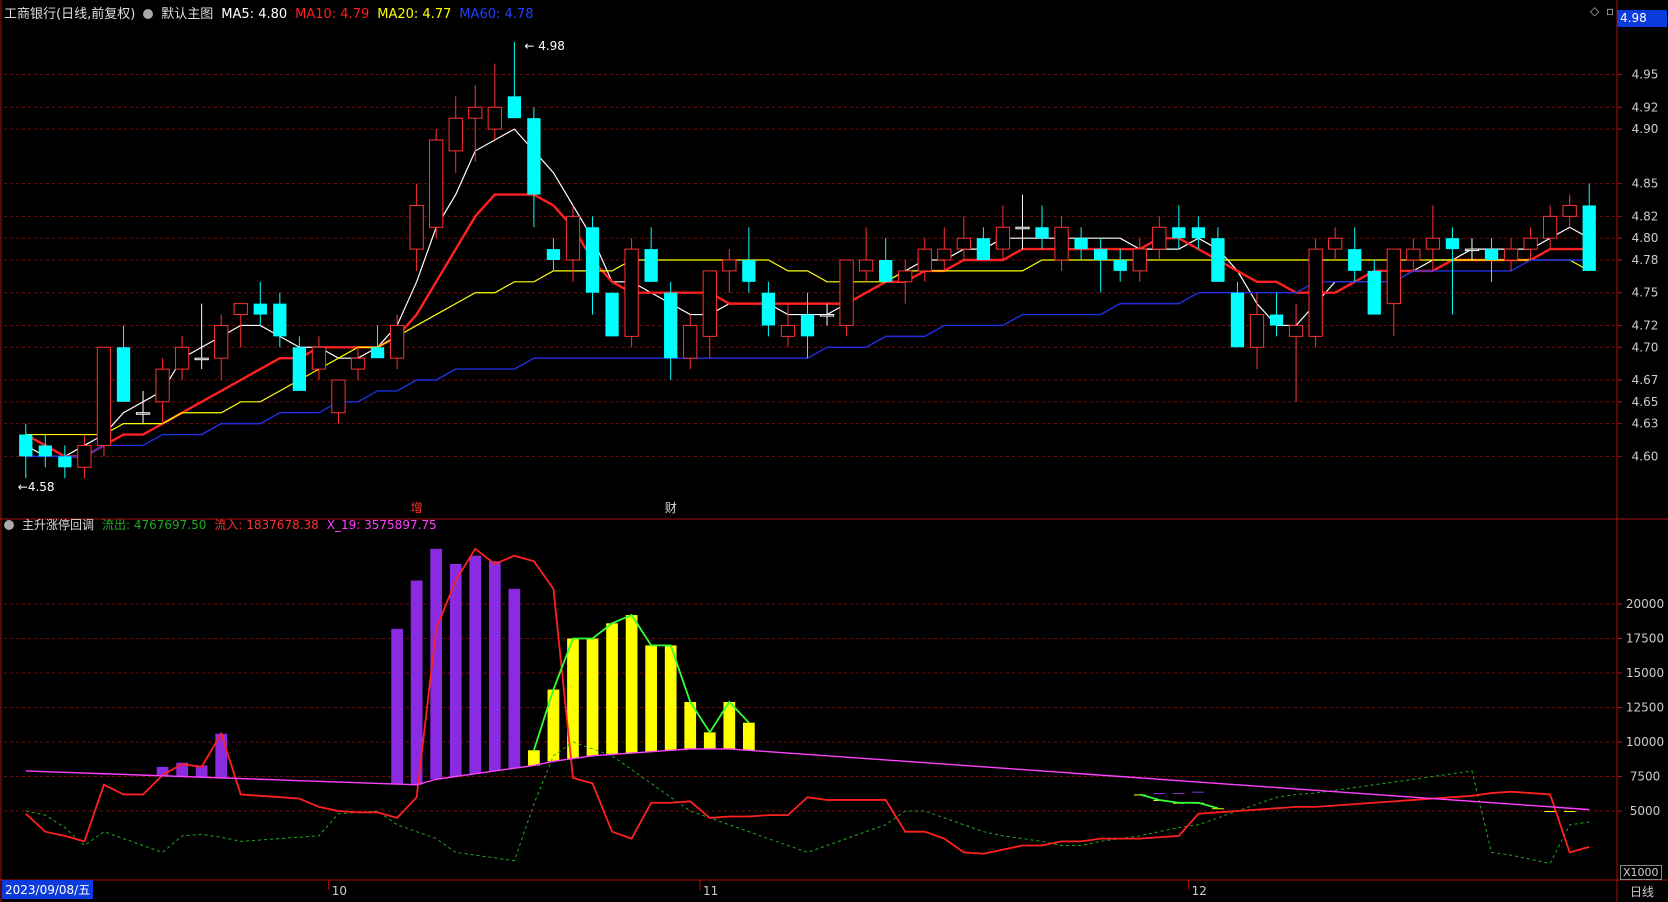 The image size is (1668, 902). I want to click on y-tick-label: 4.65, so click(1645, 402).